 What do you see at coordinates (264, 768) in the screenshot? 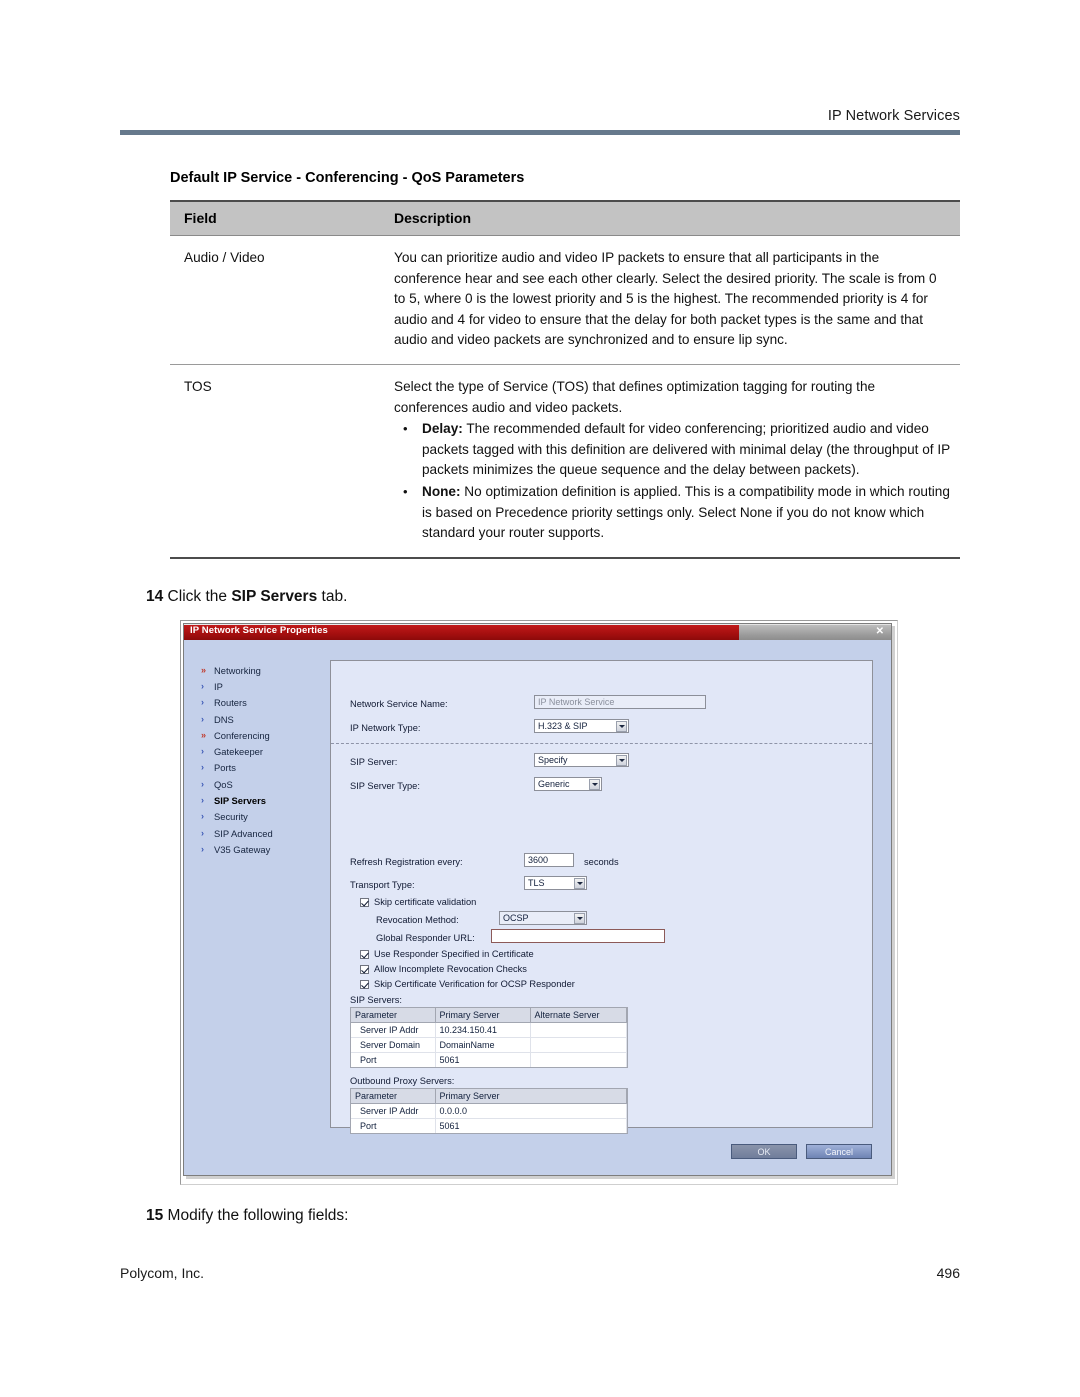
I see `sidebar-item-ports: › Ports` at bounding box center [264, 768].